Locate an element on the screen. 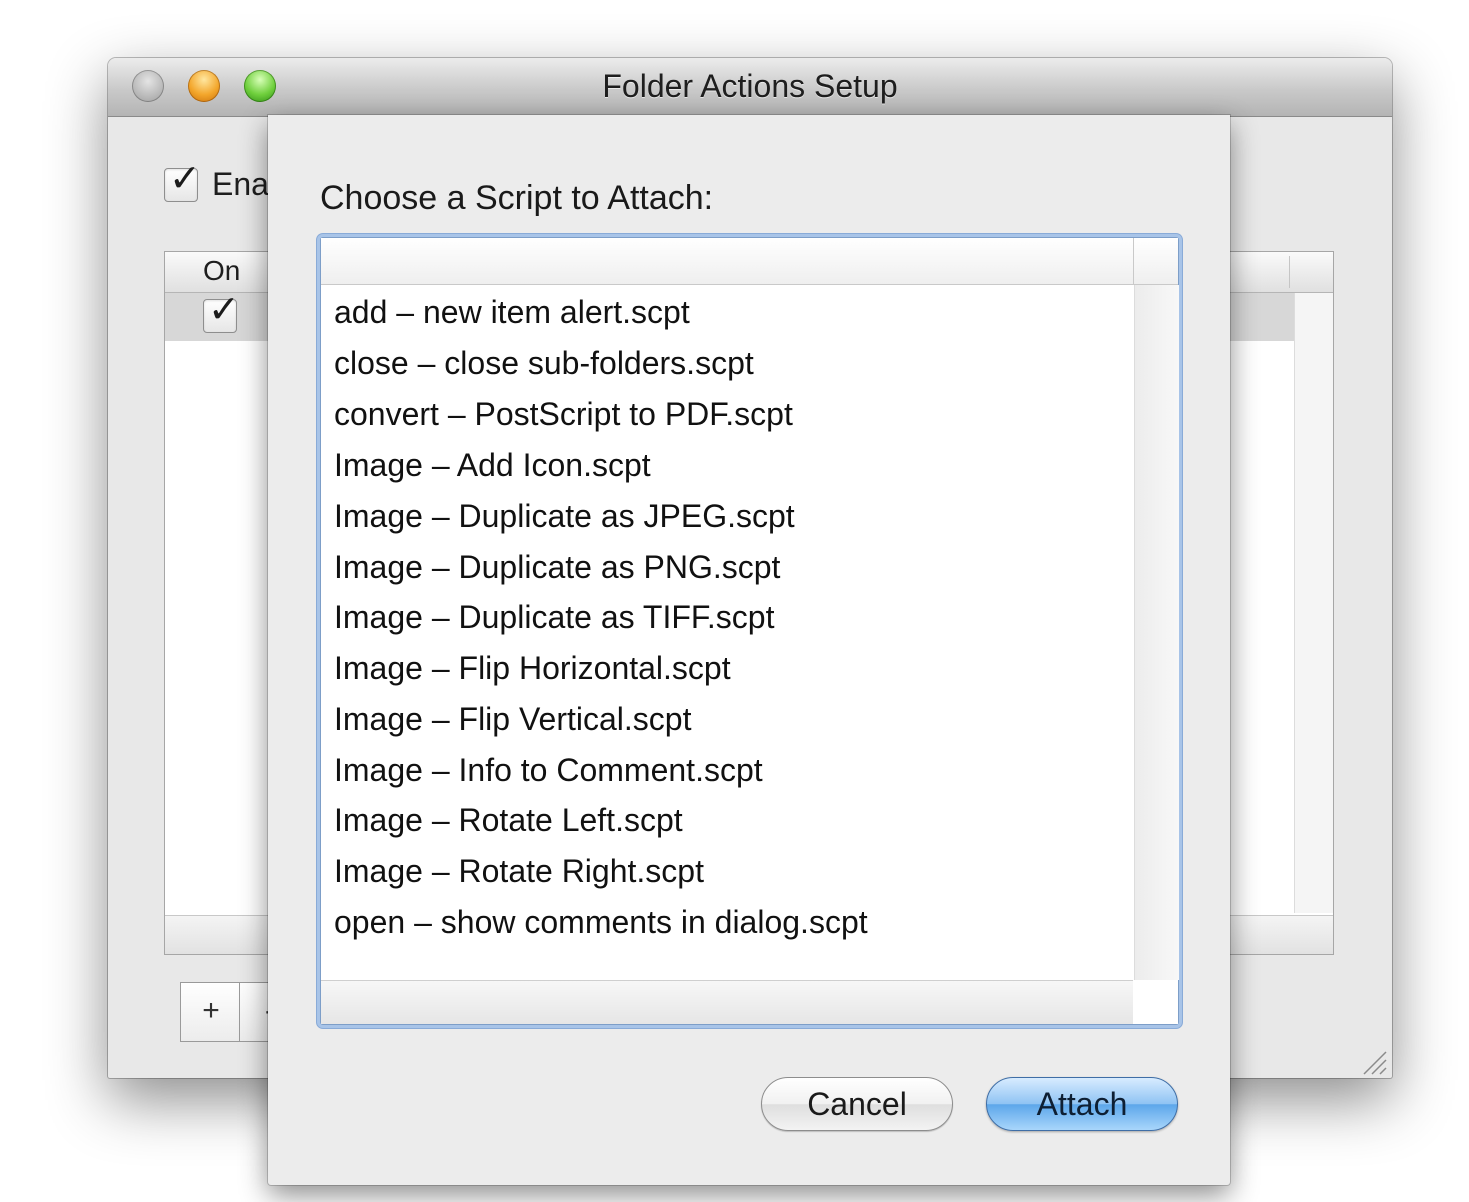  list-item: Image – Flip Horizontal.scpt is located at coordinates (532, 668).